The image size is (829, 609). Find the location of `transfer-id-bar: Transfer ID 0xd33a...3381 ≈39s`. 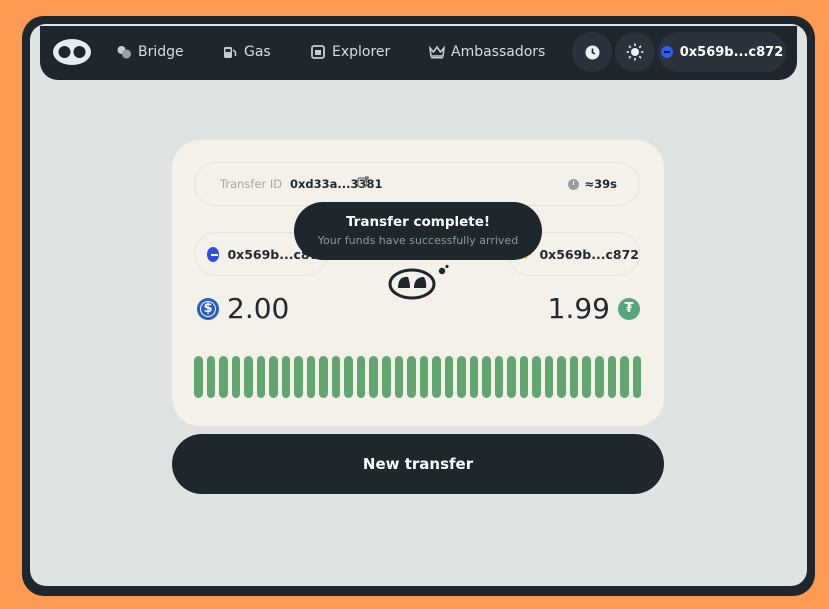

transfer-id-bar: Transfer ID 0xd33a...3381 ≈39s is located at coordinates (417, 184).